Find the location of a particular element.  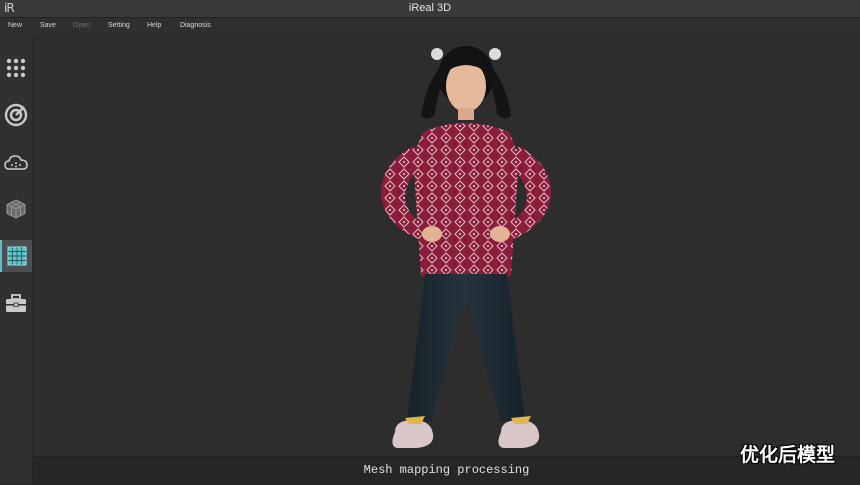

menu-open: Open is located at coordinates (82, 25).